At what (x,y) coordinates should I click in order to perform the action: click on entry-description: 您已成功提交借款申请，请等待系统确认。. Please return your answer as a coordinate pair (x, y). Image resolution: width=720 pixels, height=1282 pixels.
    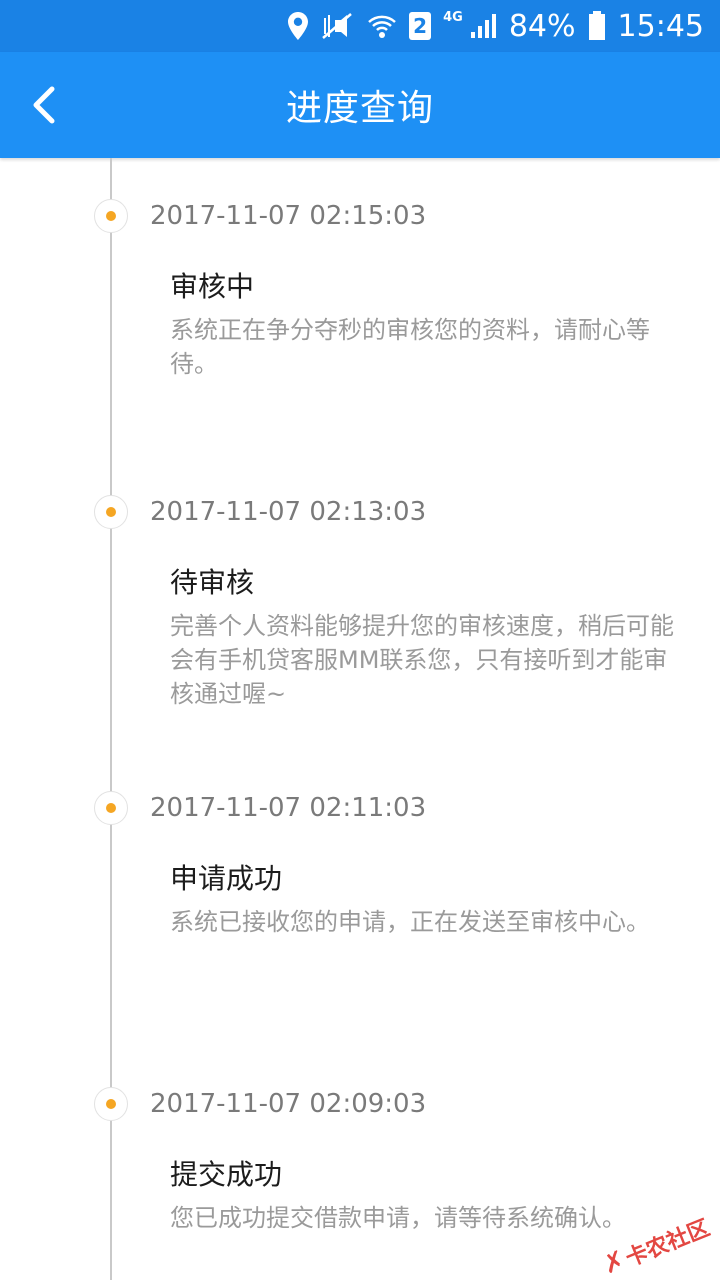
    Looking at the image, I should click on (430, 1218).